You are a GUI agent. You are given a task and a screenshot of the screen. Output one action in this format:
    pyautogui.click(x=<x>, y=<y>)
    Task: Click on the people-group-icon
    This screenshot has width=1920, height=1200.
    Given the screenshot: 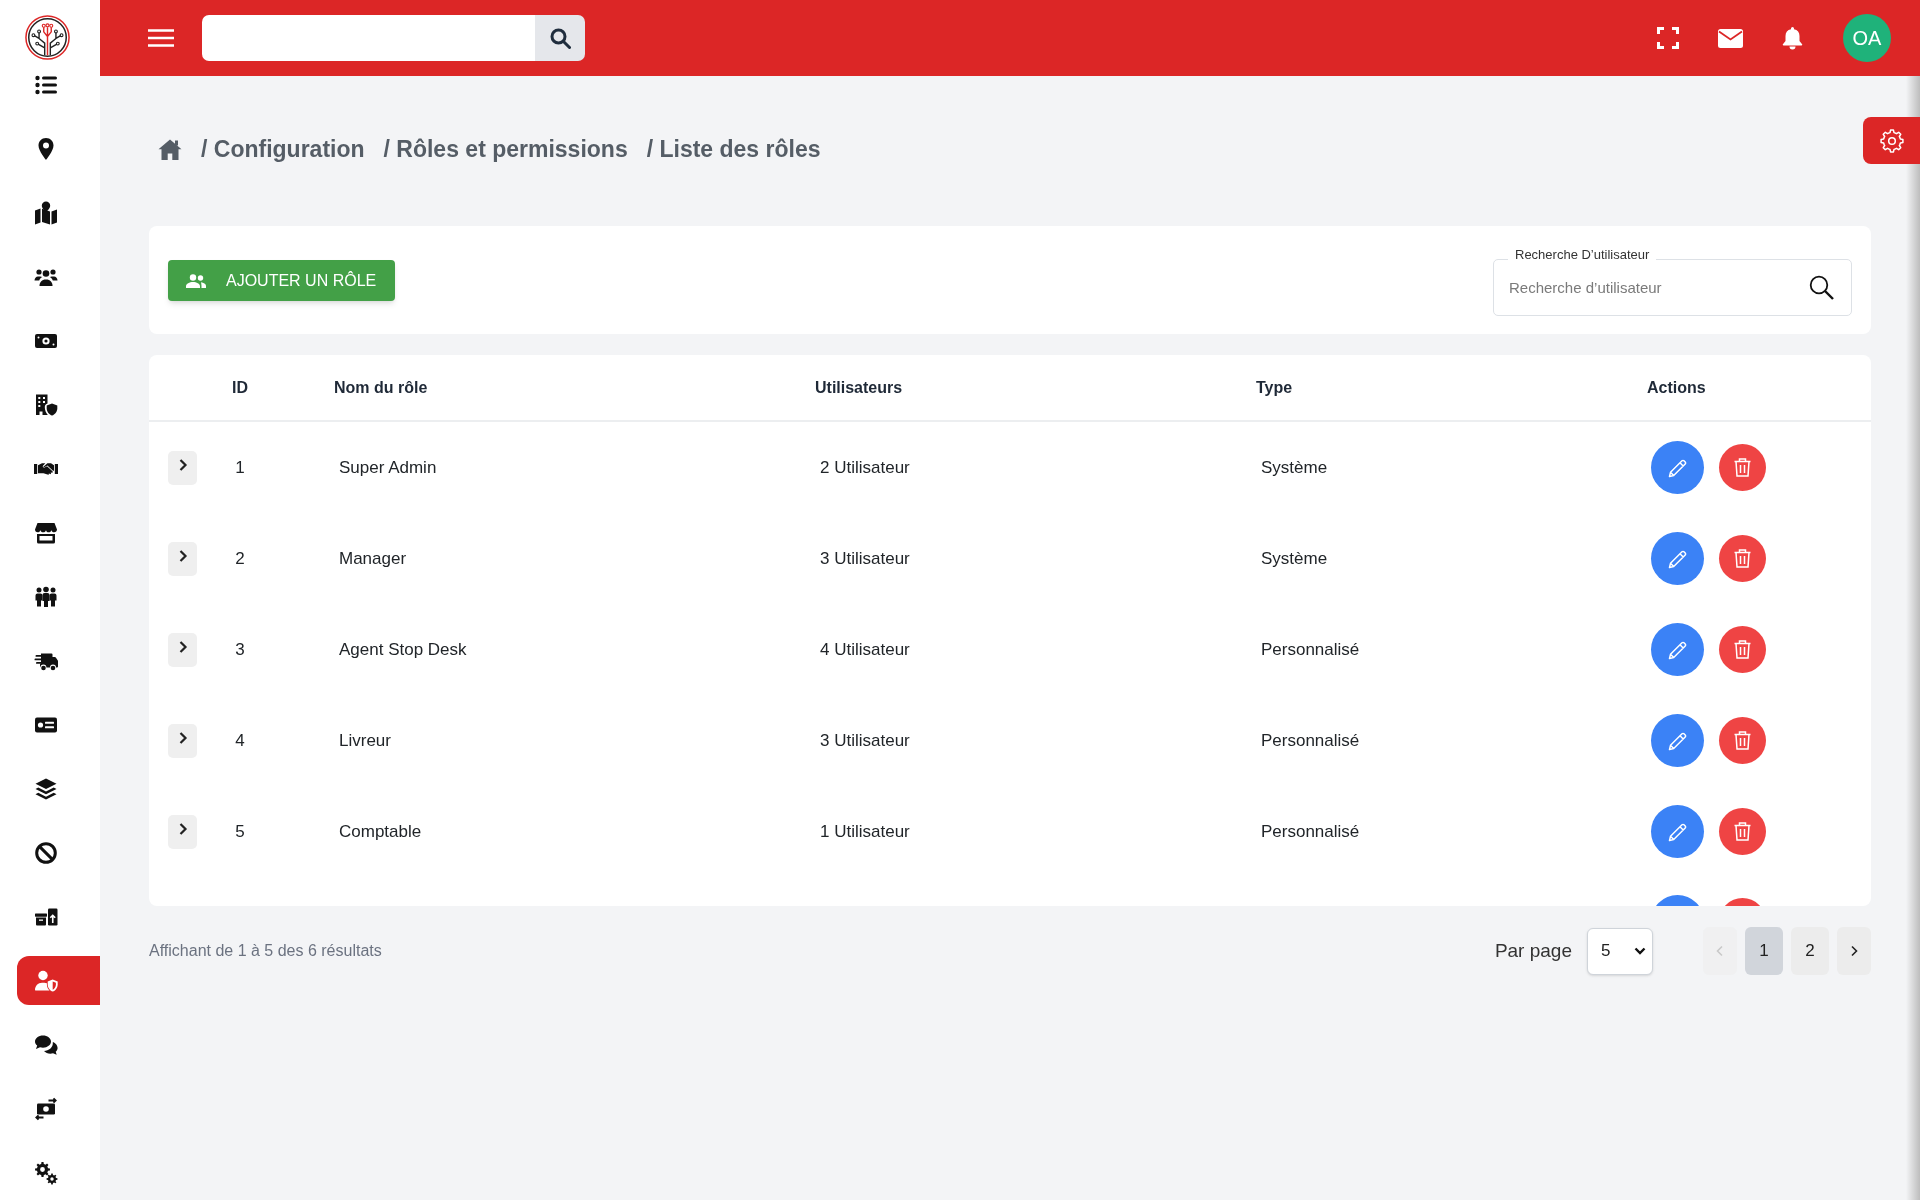 What is the action you would take?
    pyautogui.click(x=46, y=596)
    